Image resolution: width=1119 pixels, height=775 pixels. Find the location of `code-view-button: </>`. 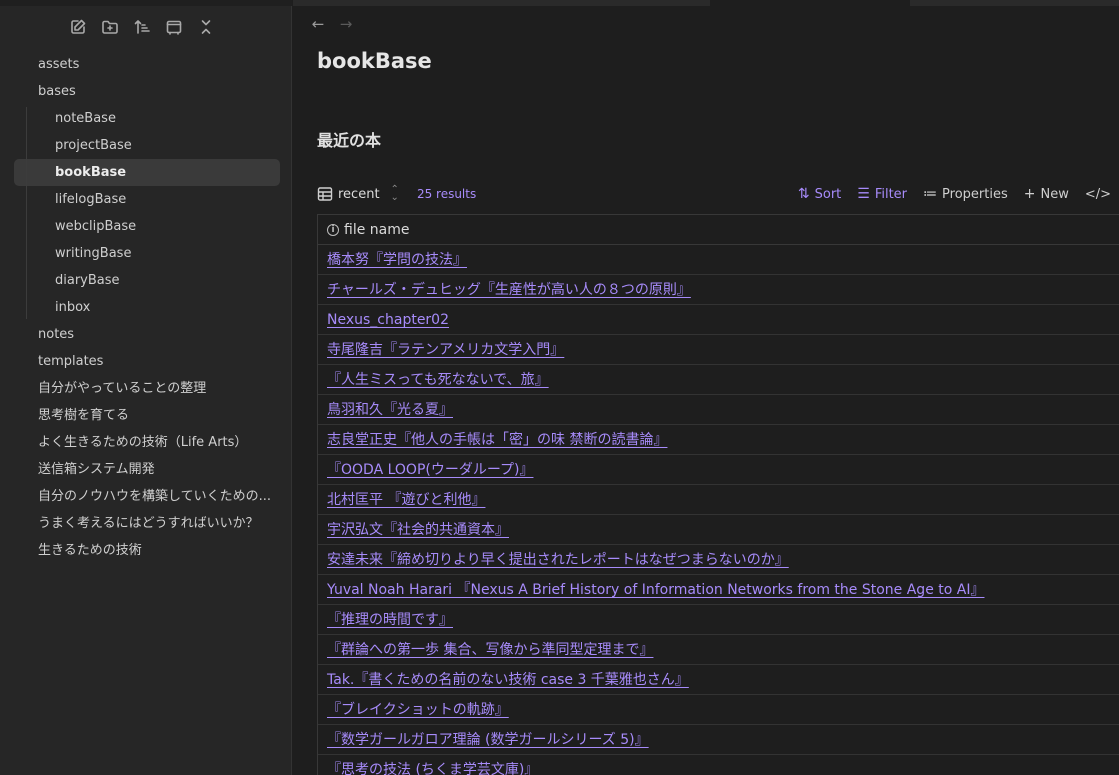

code-view-button: </> is located at coordinates (1098, 194).